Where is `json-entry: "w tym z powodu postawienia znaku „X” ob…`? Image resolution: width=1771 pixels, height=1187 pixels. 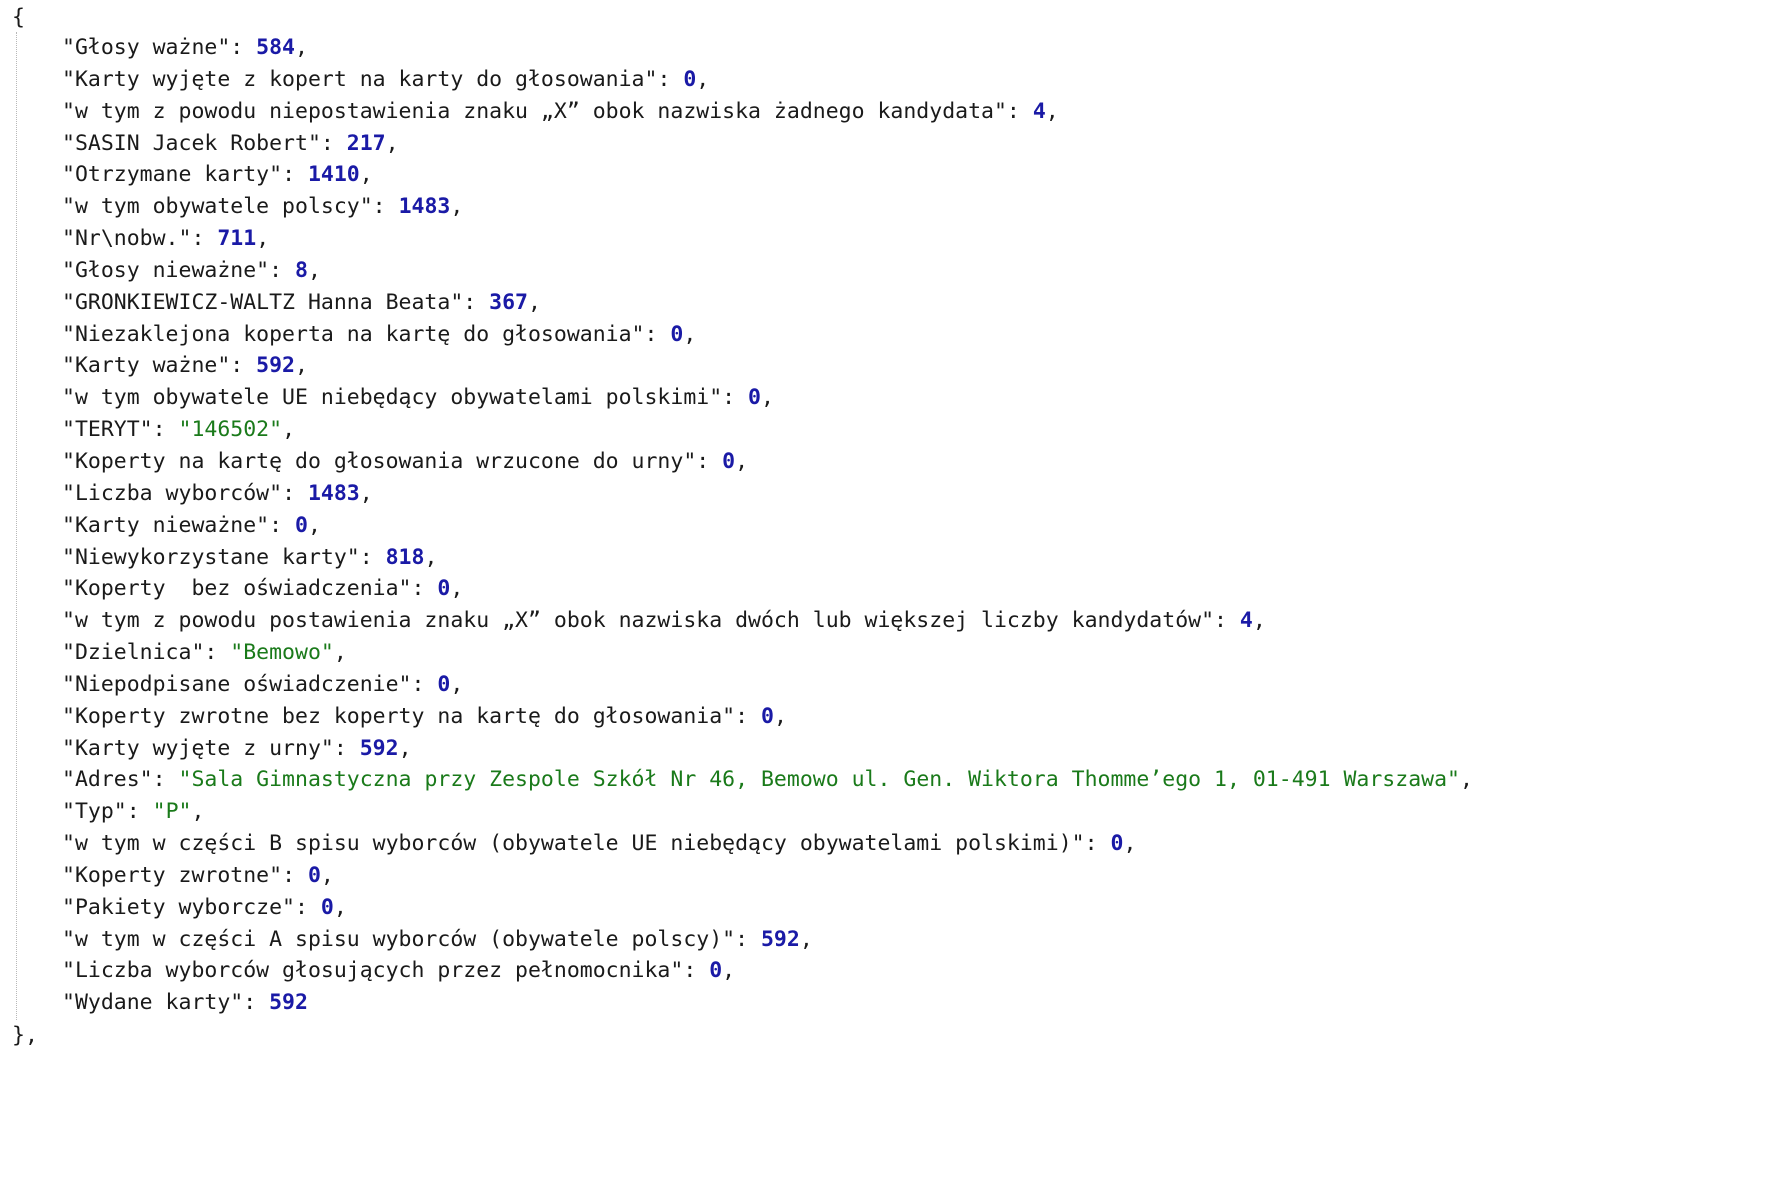 json-entry: "w tym z powodu postawienia znaku „X” ob… is located at coordinates (767, 621).